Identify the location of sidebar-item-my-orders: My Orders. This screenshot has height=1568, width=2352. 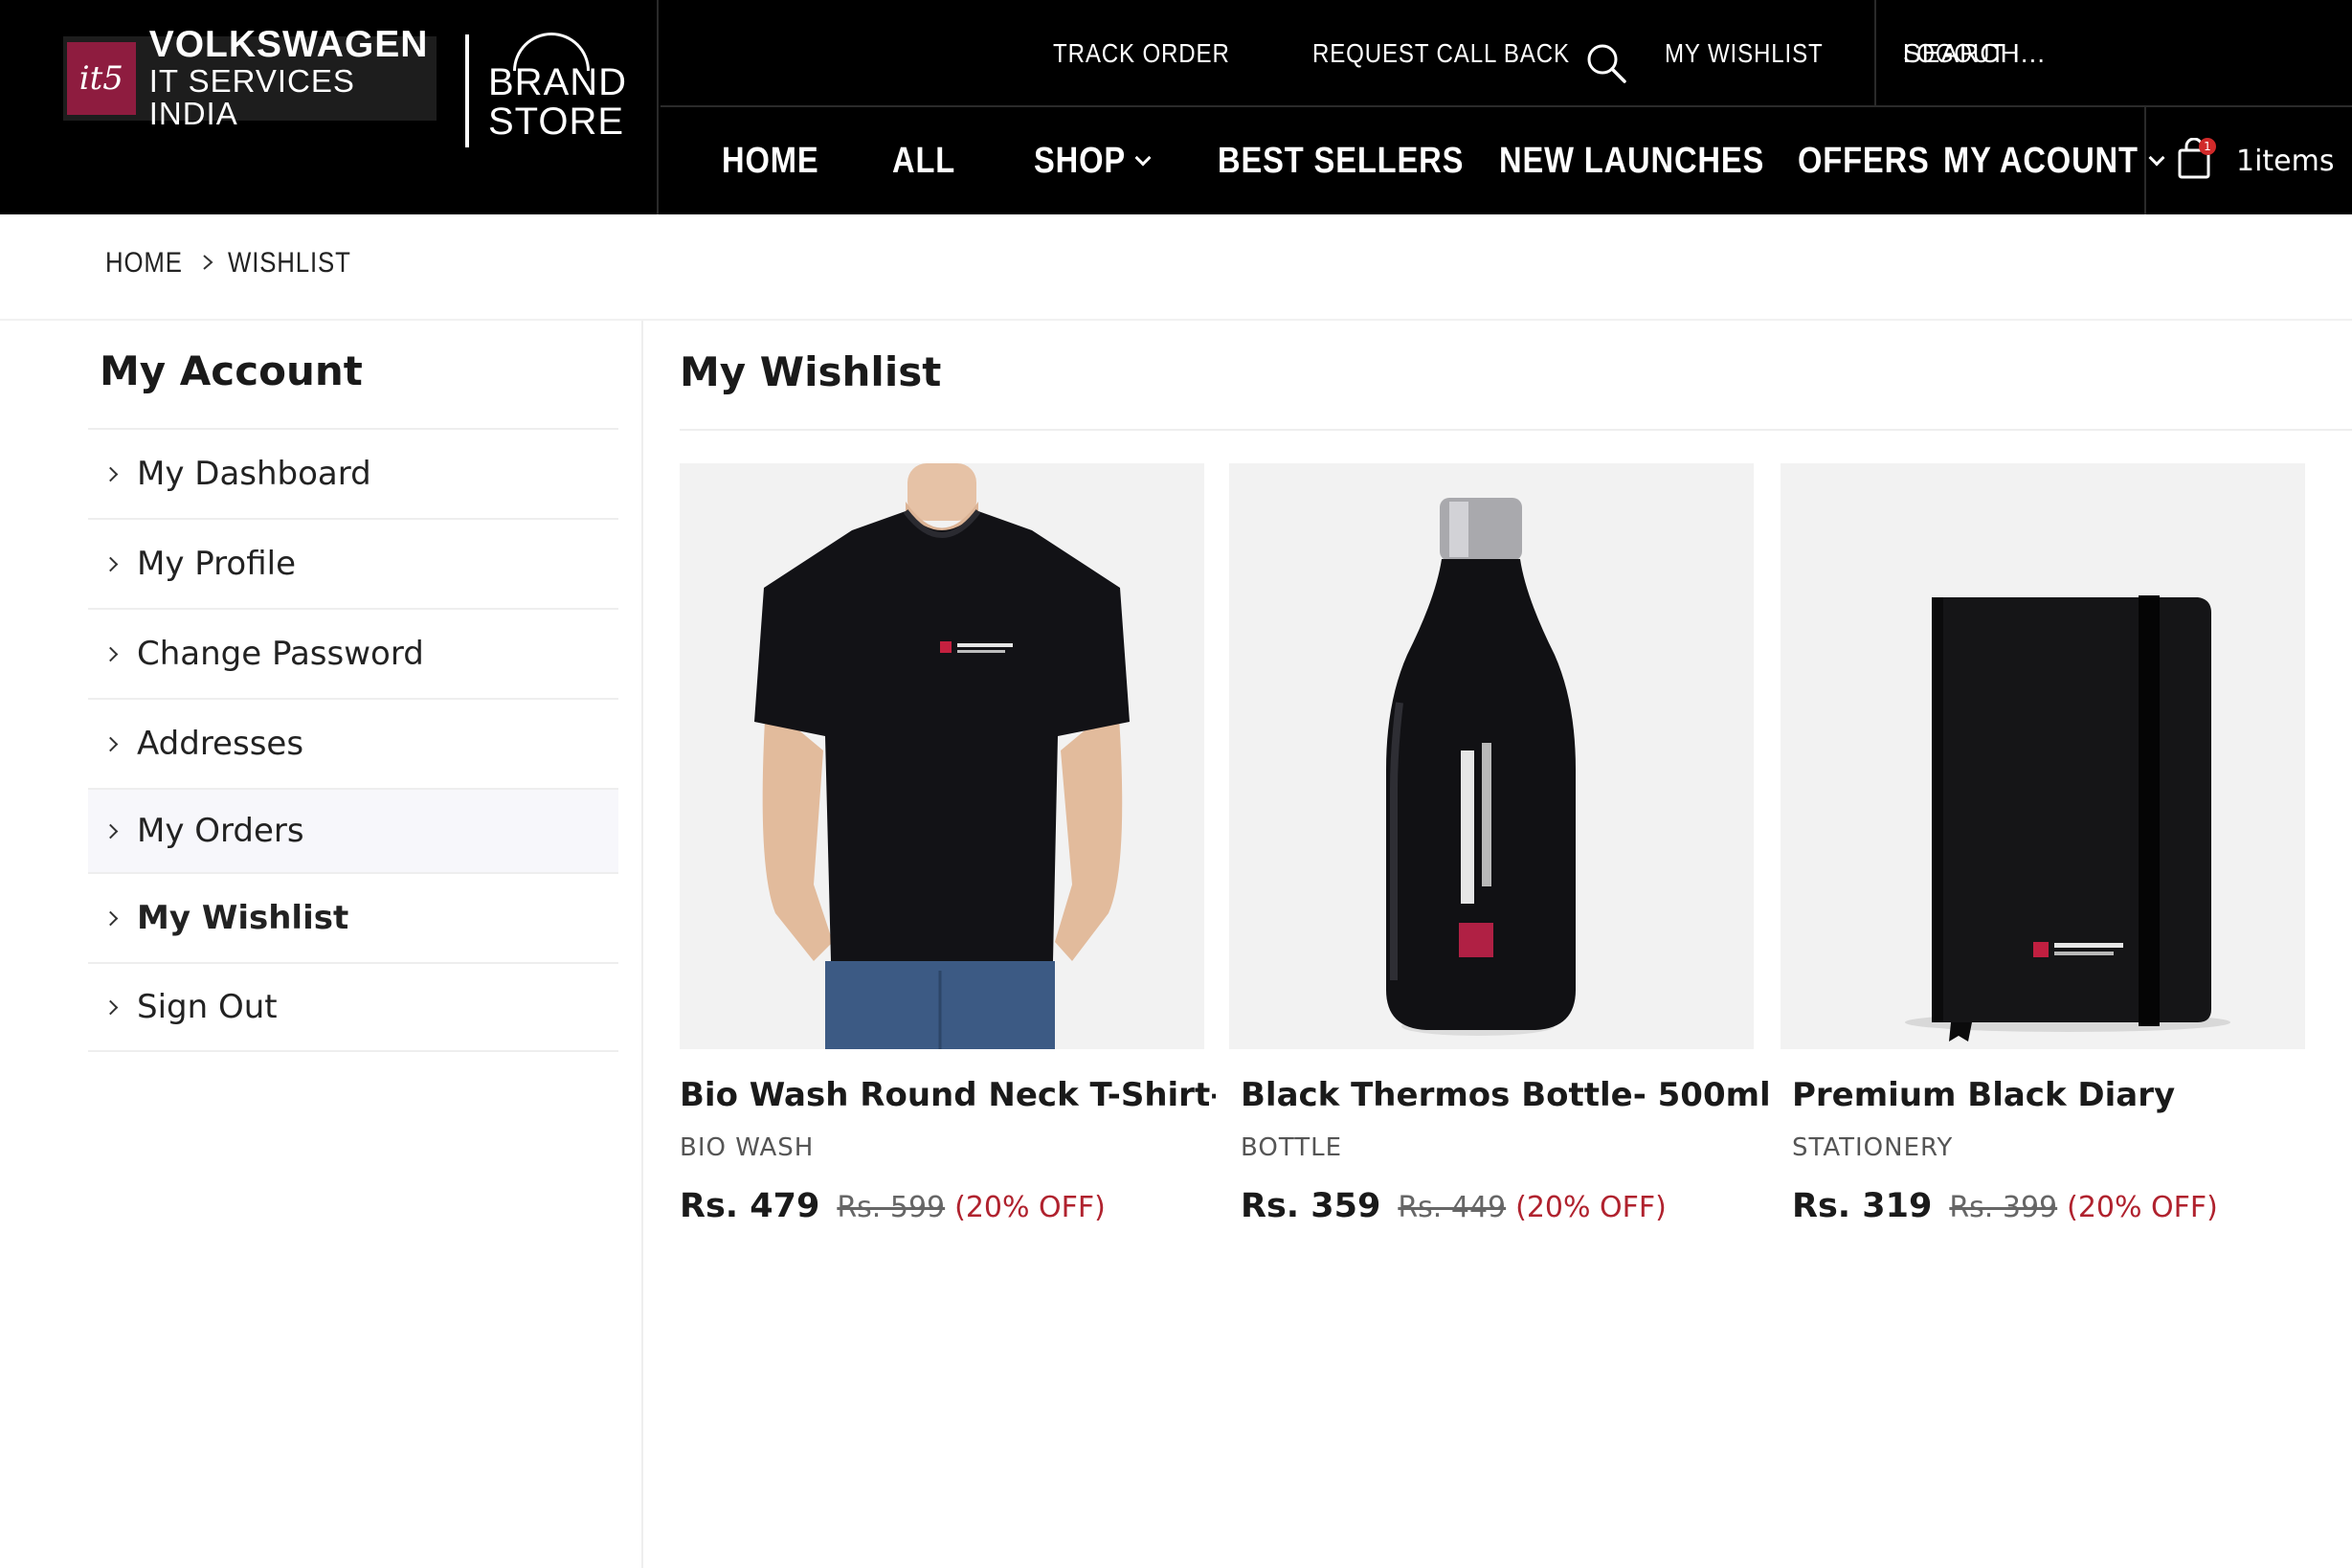
(353, 830).